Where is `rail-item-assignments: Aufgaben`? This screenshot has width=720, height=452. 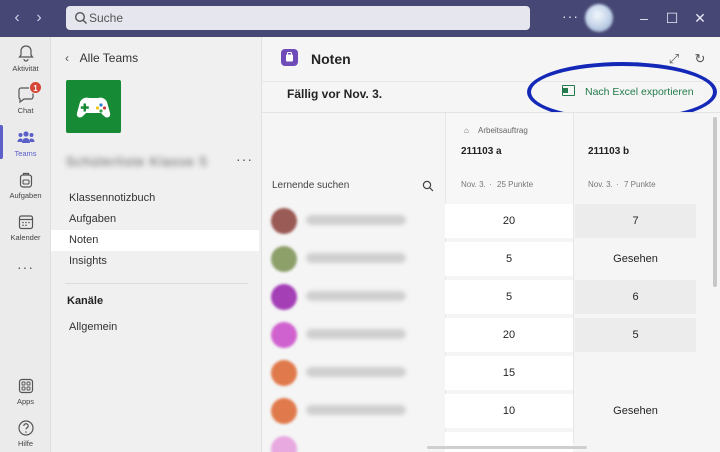 rail-item-assignments: Aufgaben is located at coordinates (25, 185).